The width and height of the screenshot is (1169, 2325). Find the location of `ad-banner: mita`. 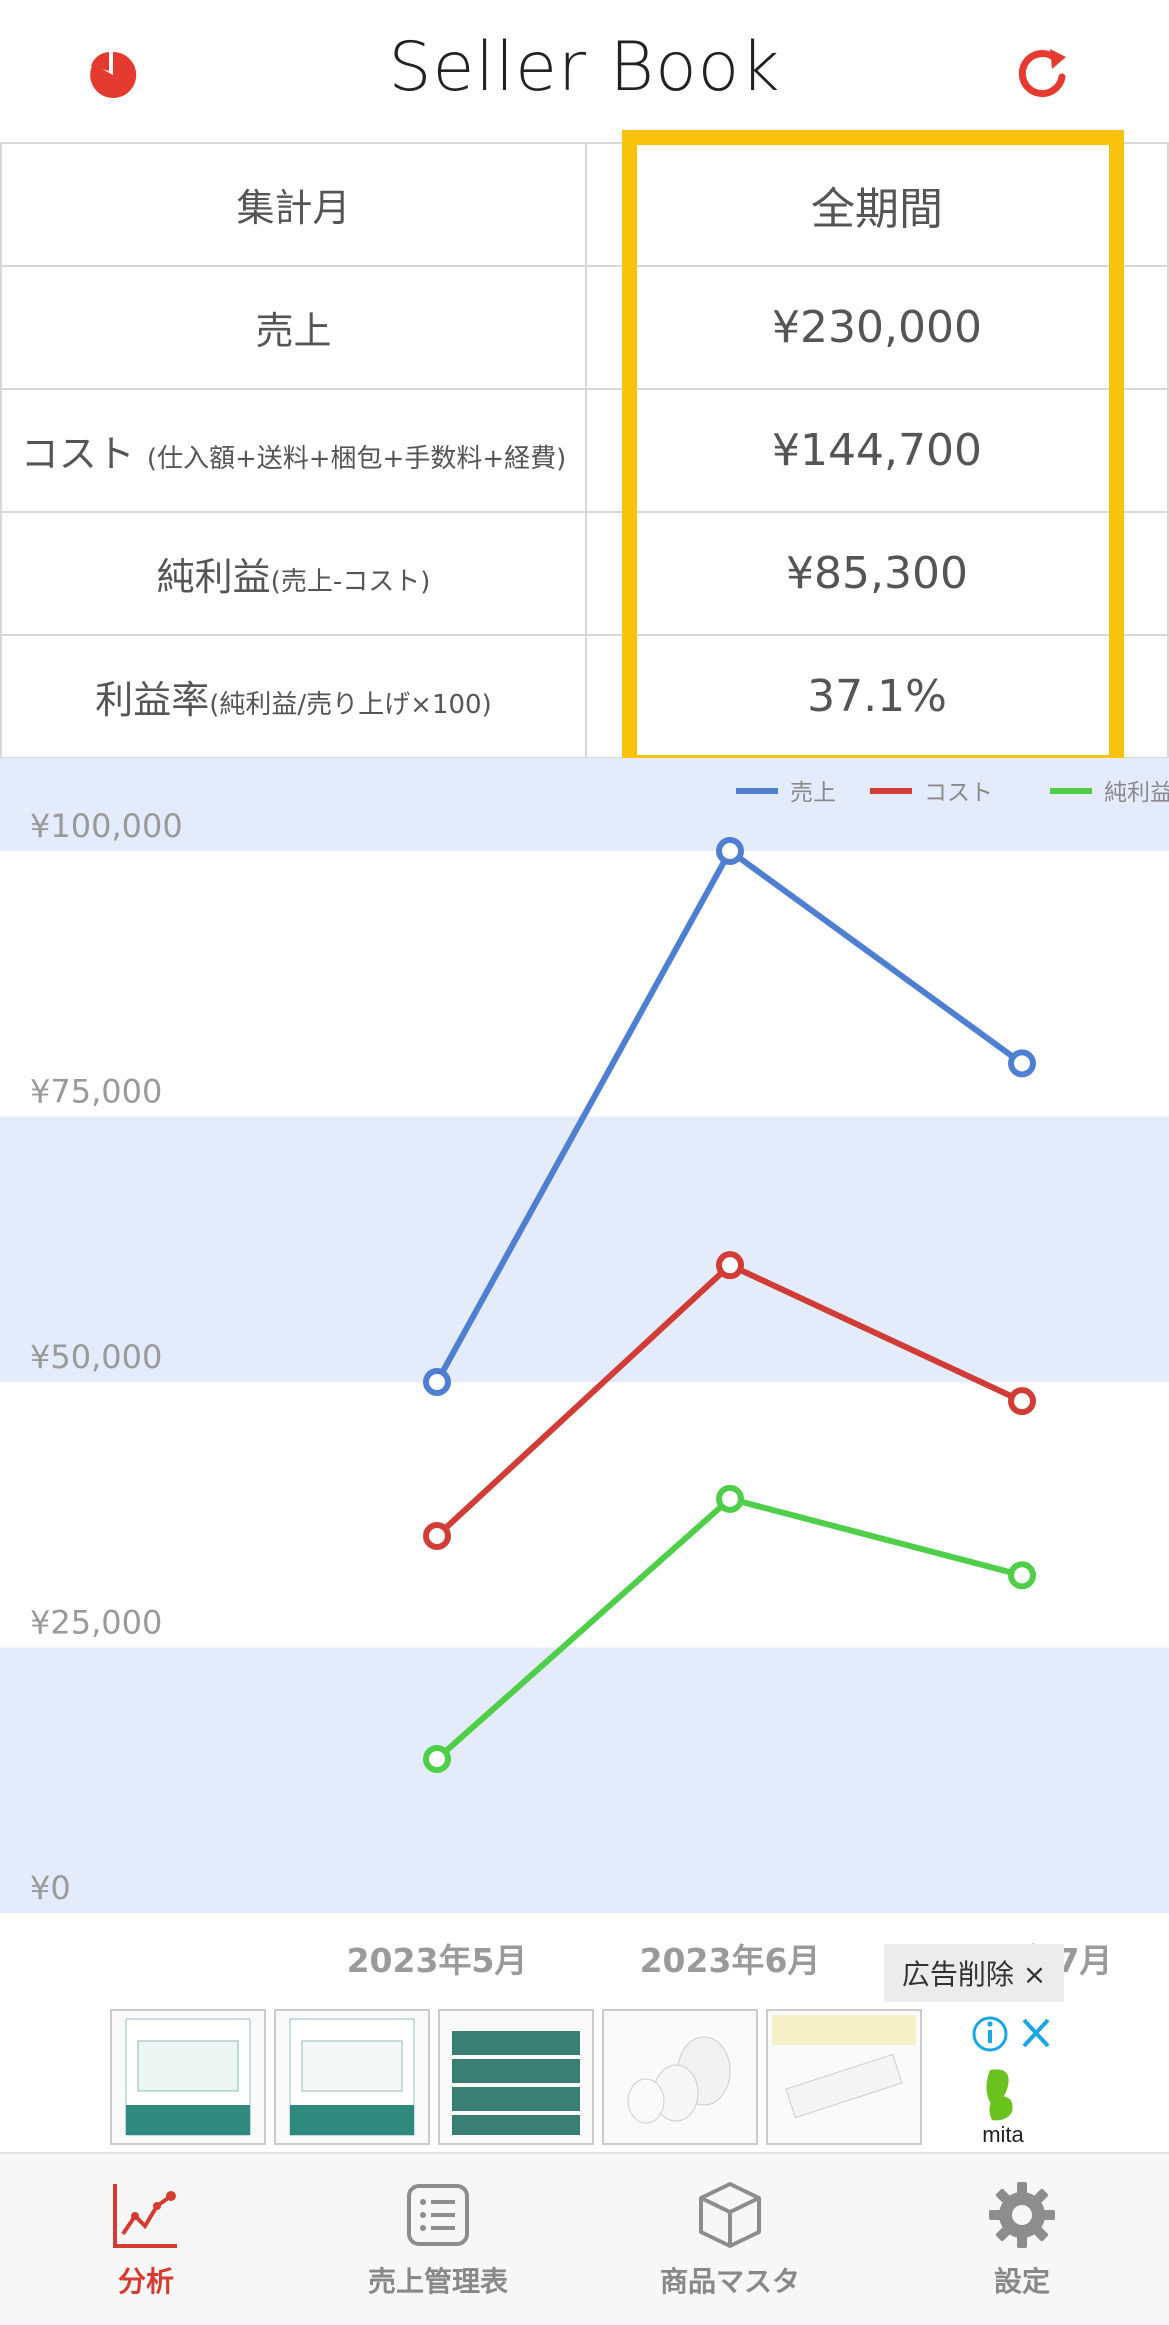

ad-banner: mita is located at coordinates (586, 2077).